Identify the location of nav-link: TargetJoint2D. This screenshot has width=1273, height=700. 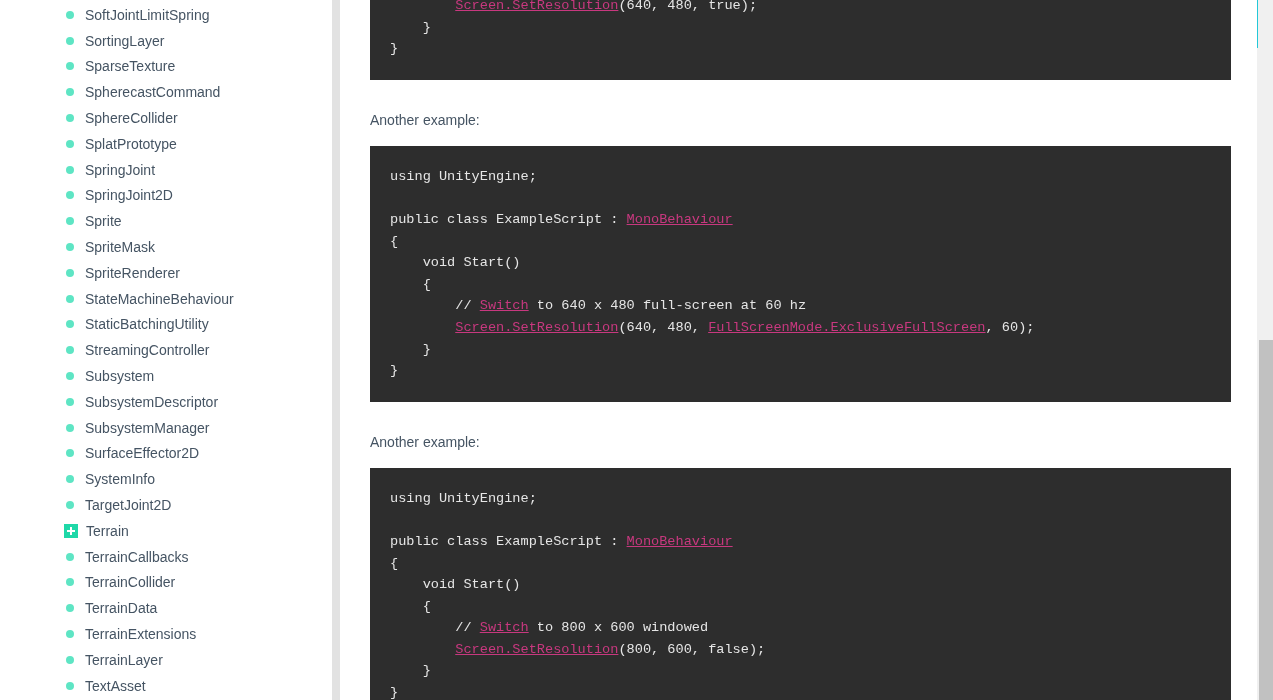
(128, 505).